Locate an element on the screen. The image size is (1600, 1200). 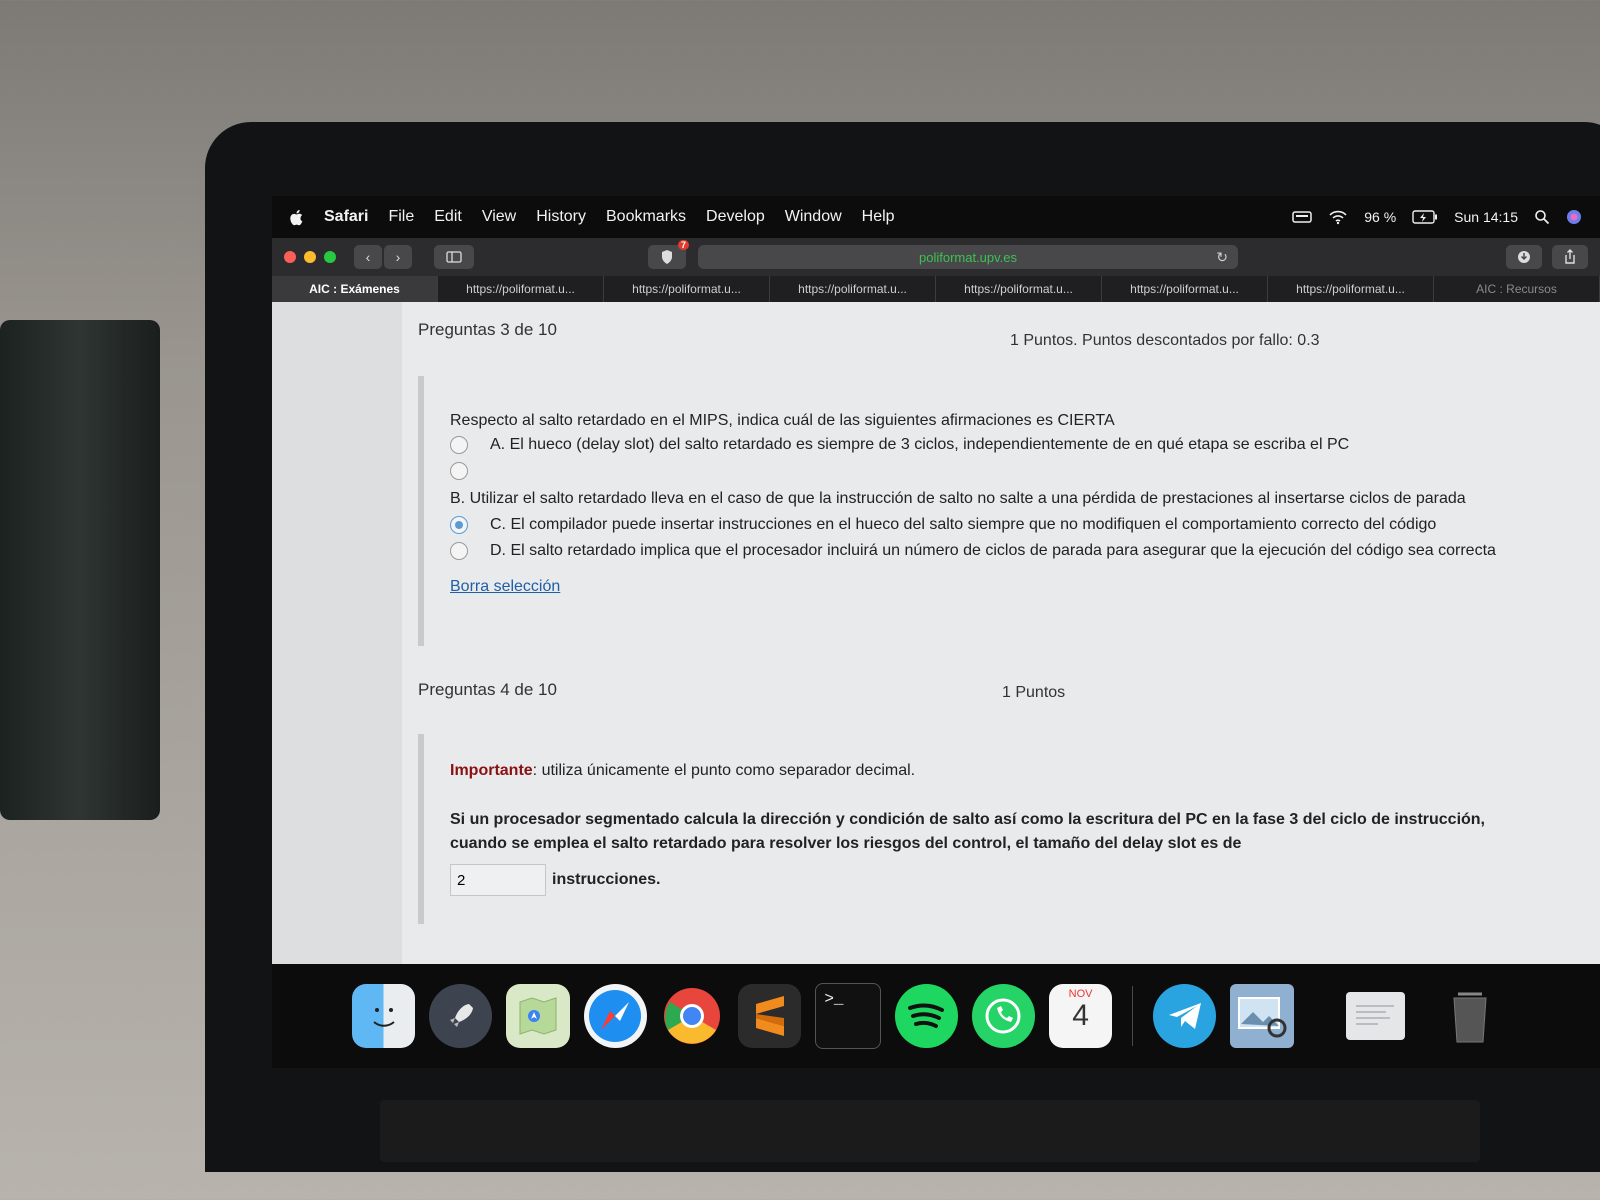
menu-file: File is located at coordinates (401, 217).